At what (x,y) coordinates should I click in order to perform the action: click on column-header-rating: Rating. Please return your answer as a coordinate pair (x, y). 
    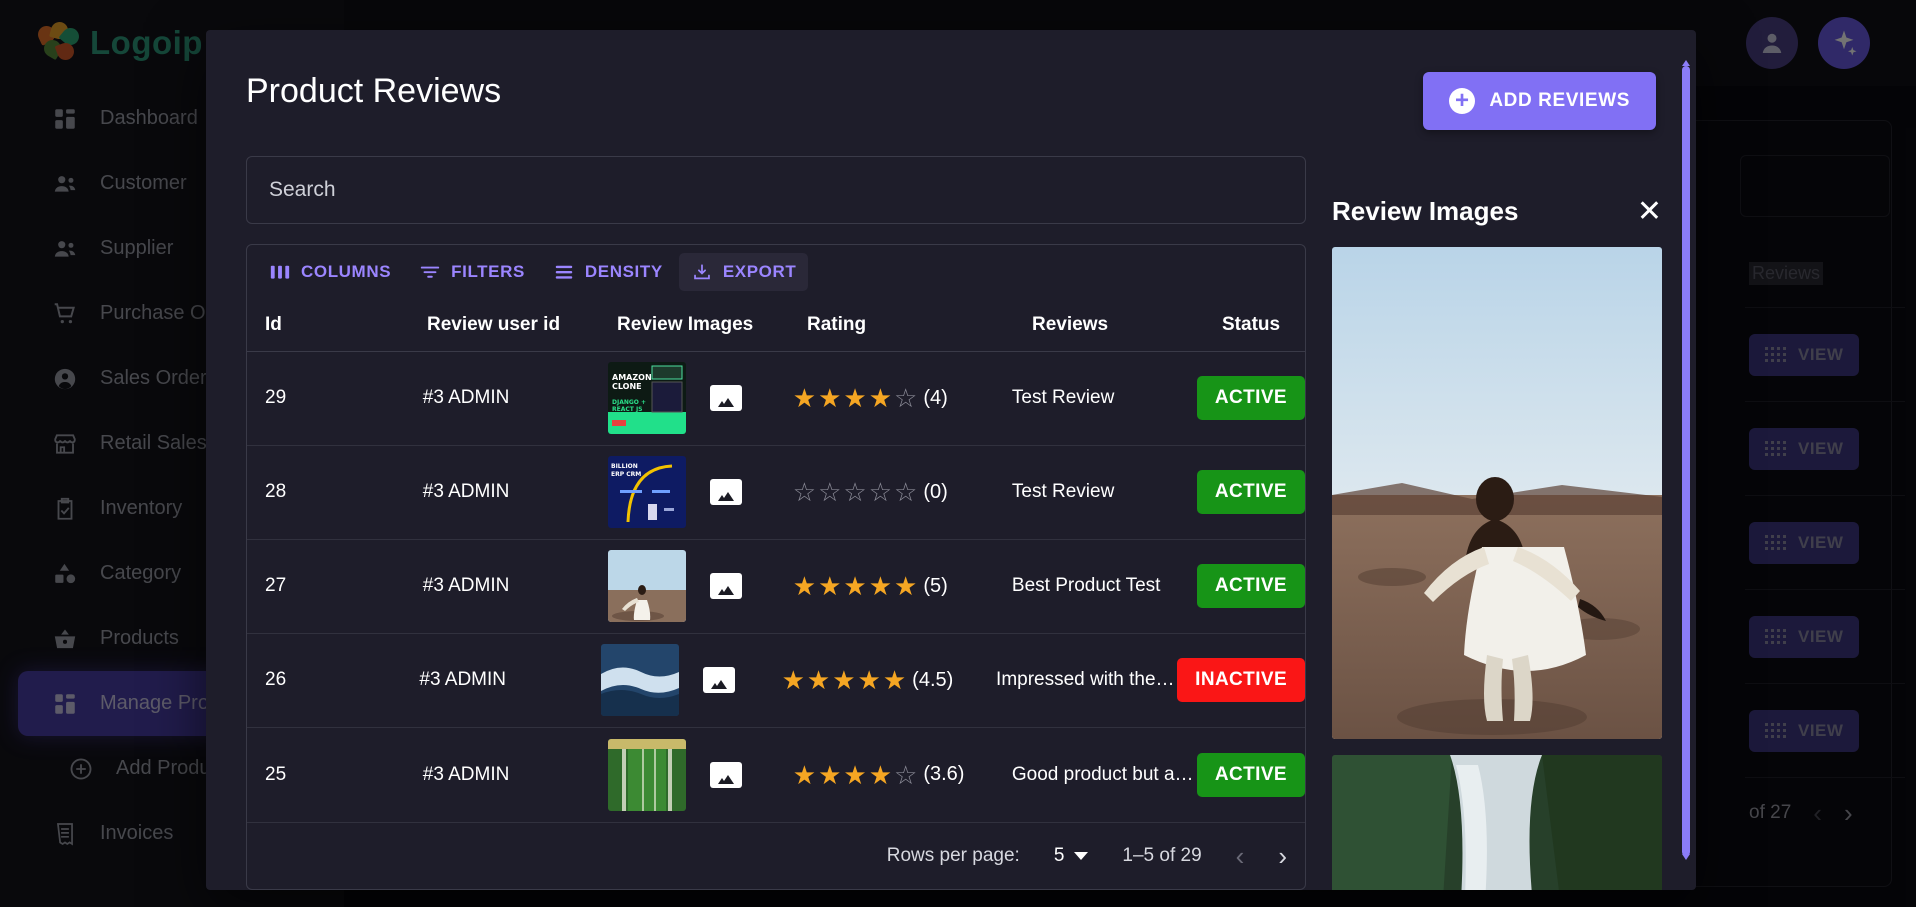
    Looking at the image, I should click on (919, 325).